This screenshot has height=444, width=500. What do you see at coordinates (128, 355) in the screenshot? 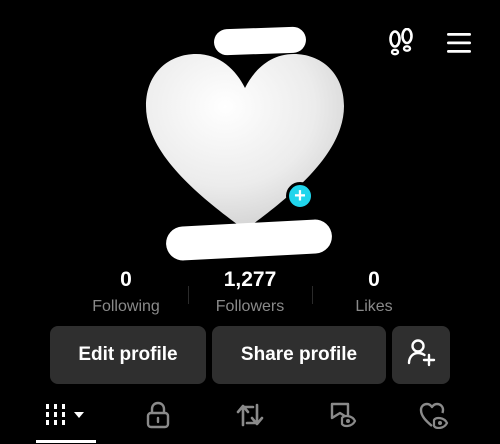
I see `edit-profile-button: Edit profile` at bounding box center [128, 355].